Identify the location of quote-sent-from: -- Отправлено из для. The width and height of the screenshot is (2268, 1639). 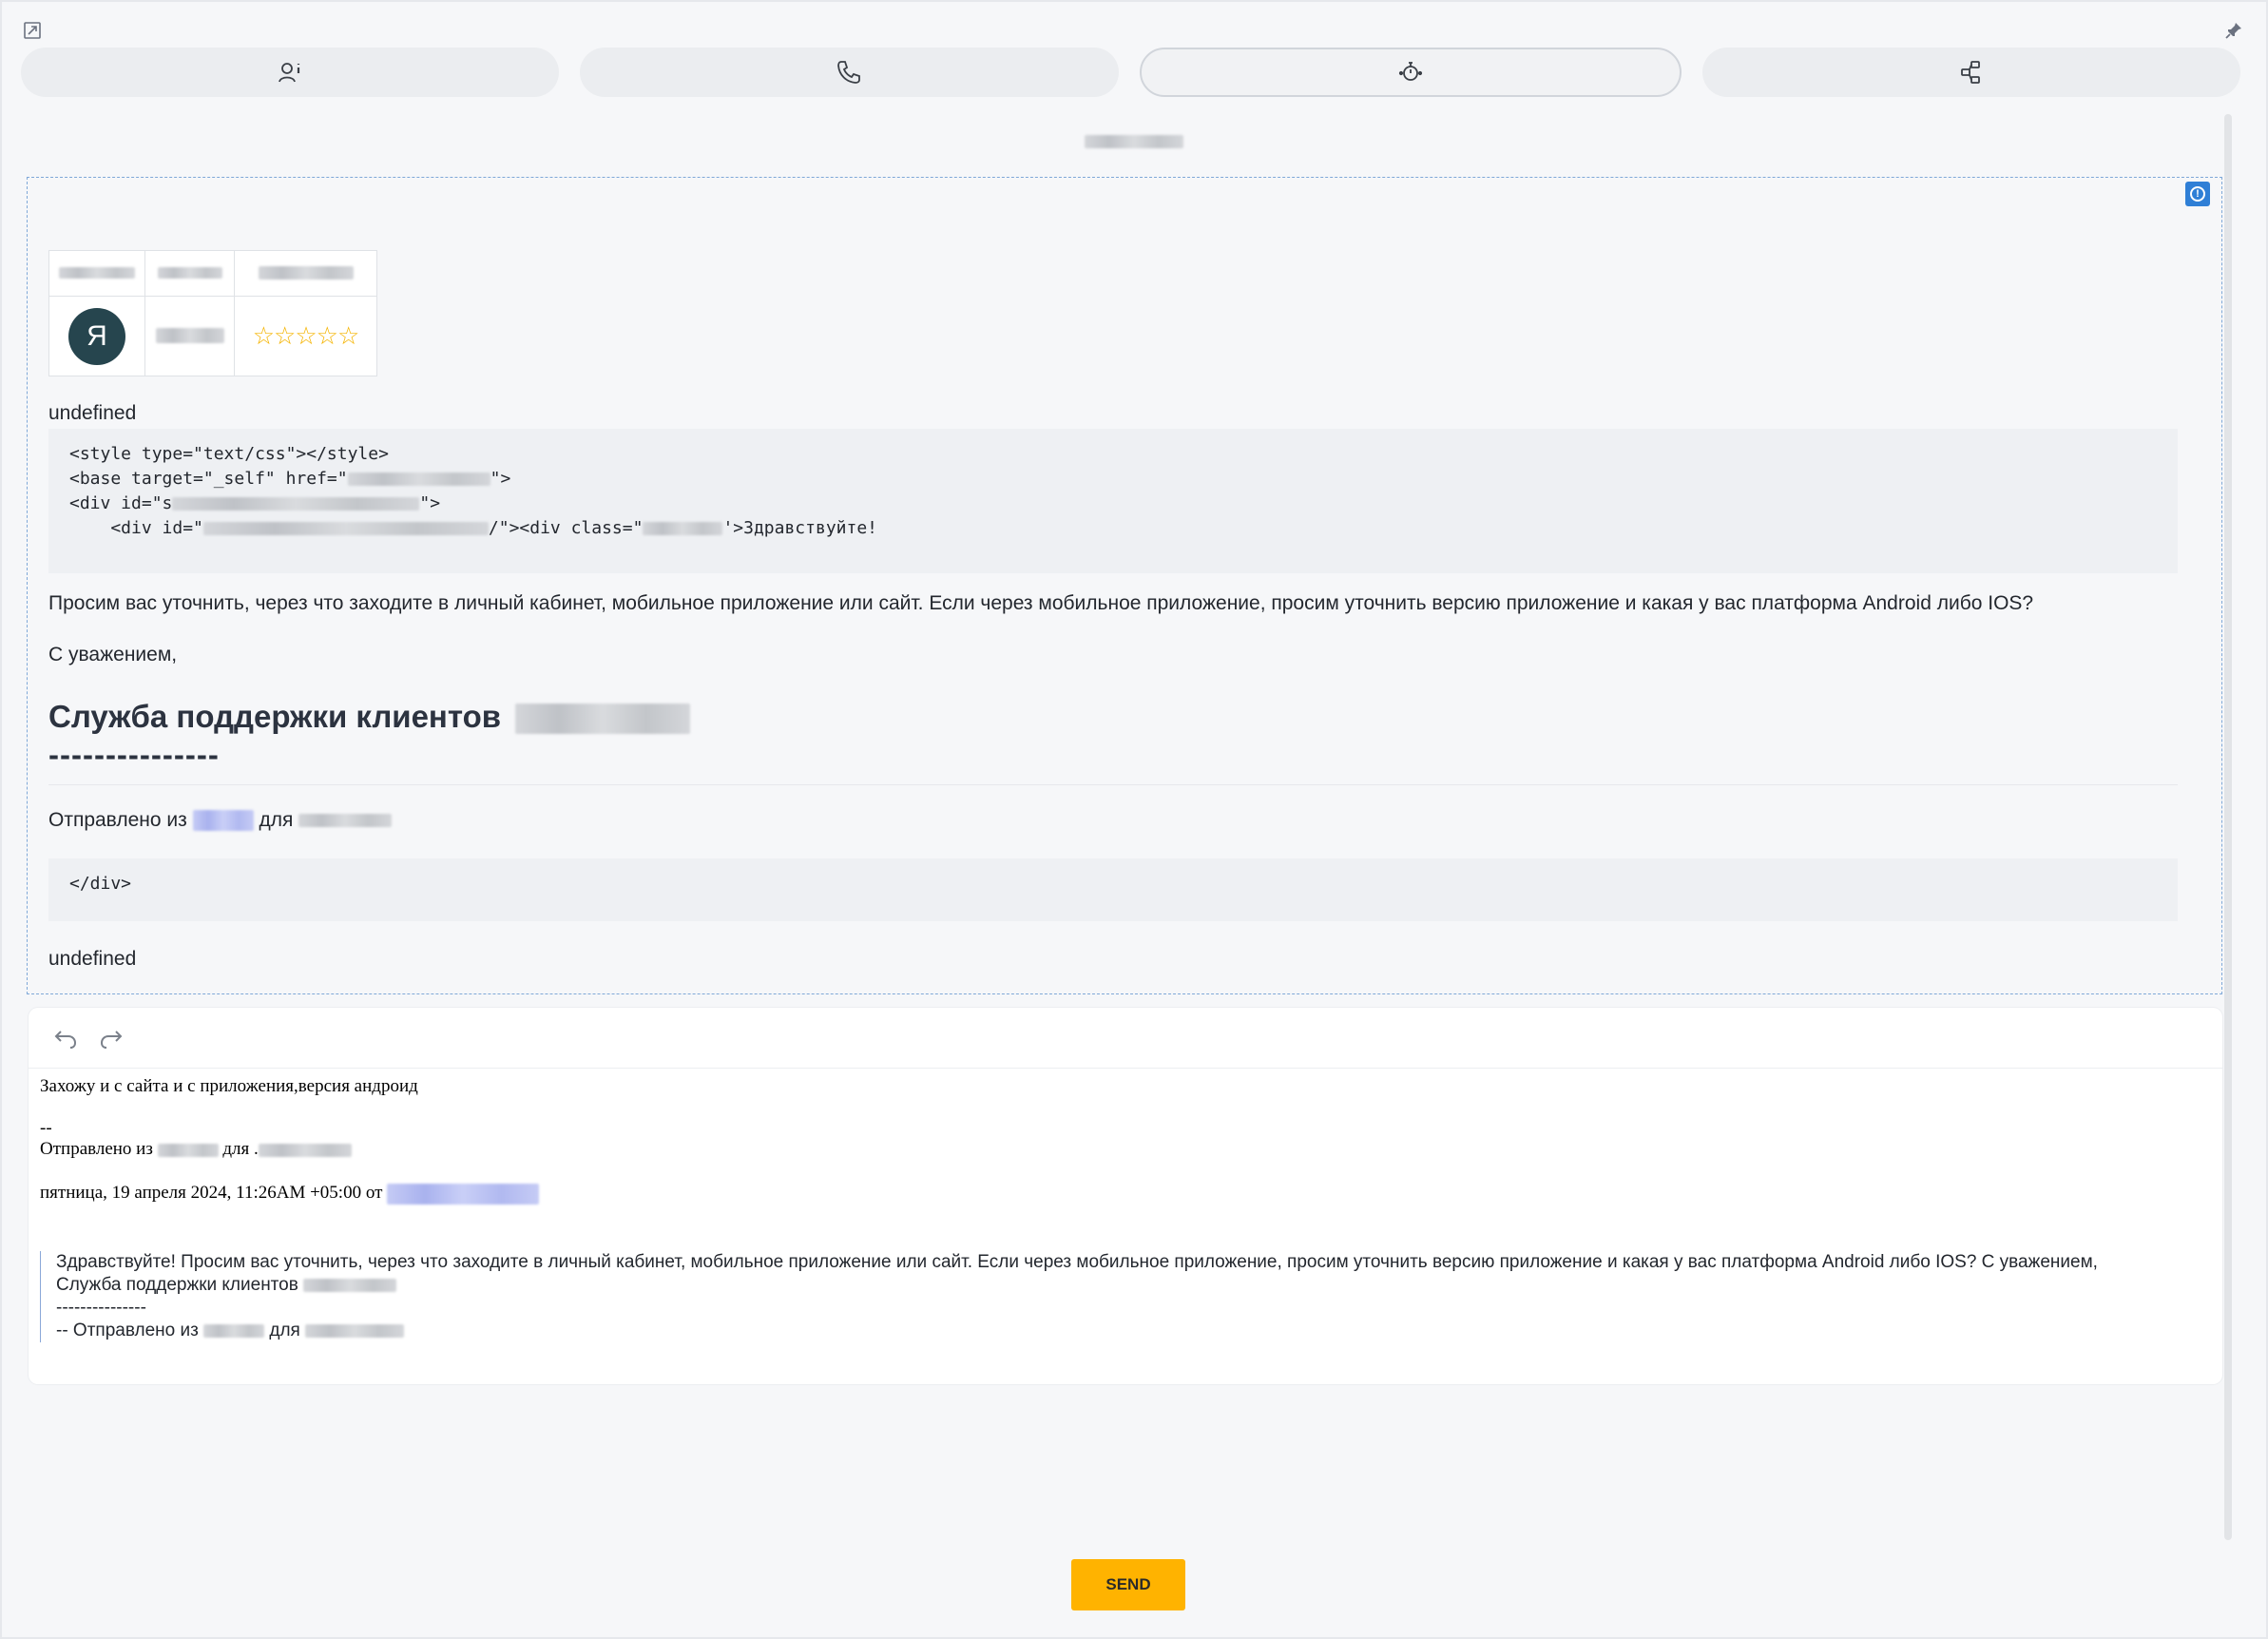
(1127, 1331).